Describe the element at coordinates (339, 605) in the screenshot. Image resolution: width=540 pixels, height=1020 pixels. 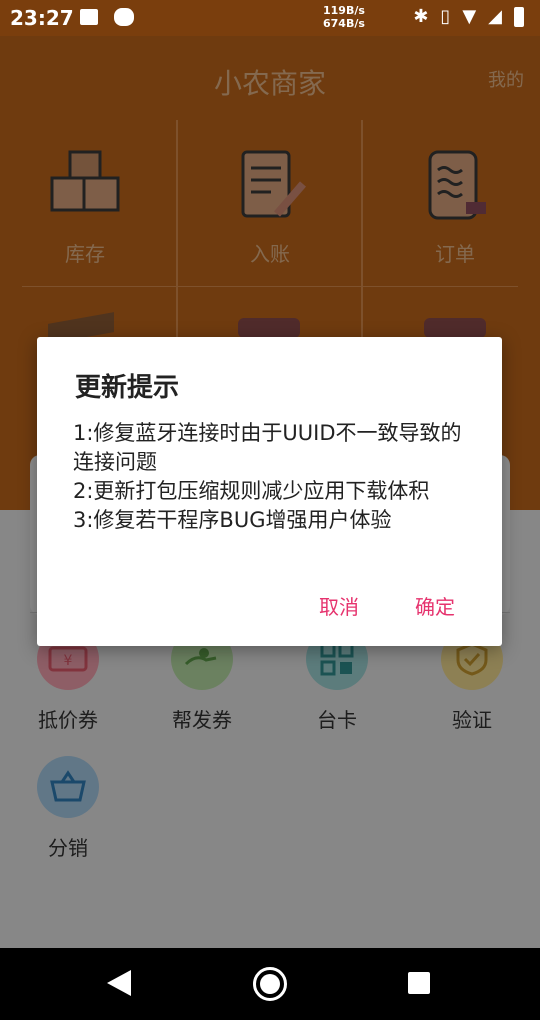
I see `cancel-button: 取消` at that location.